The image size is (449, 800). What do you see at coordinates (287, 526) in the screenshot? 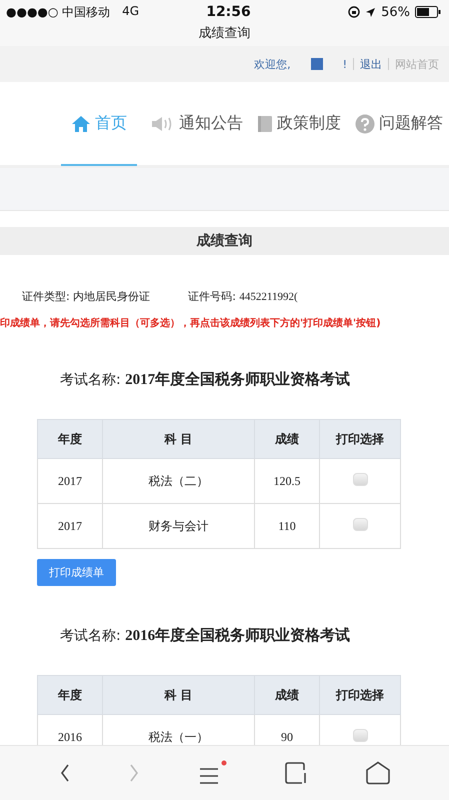
I see `table-cell: 110` at bounding box center [287, 526].